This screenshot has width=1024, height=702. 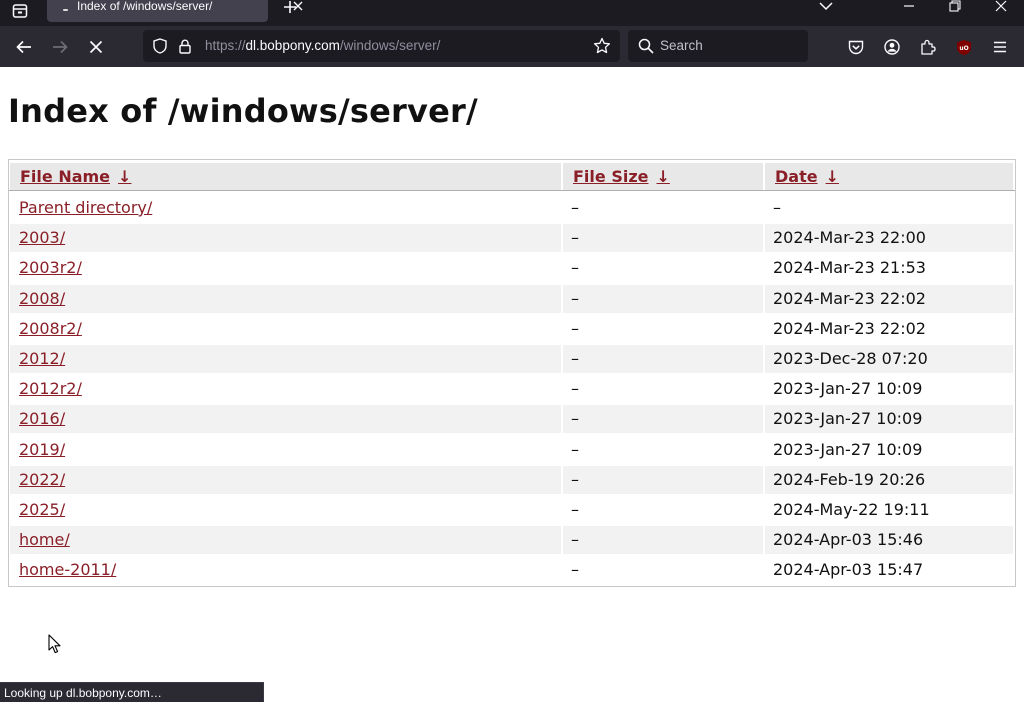 I want to click on cell-date: 2024-Mar-23 21:53, so click(x=889, y=268).